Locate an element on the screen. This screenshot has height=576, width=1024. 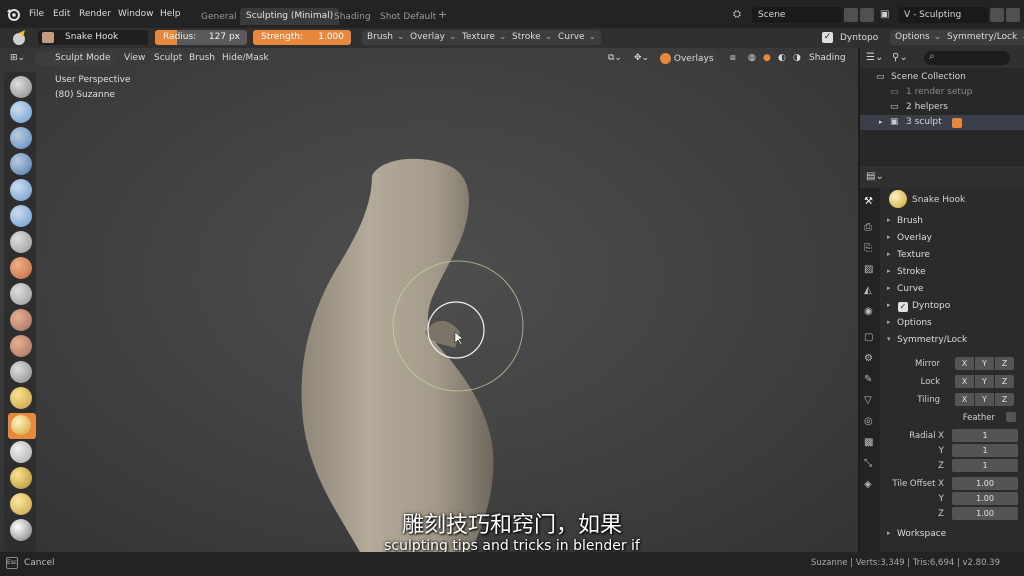
tab-general: General is located at coordinates (218, 17).